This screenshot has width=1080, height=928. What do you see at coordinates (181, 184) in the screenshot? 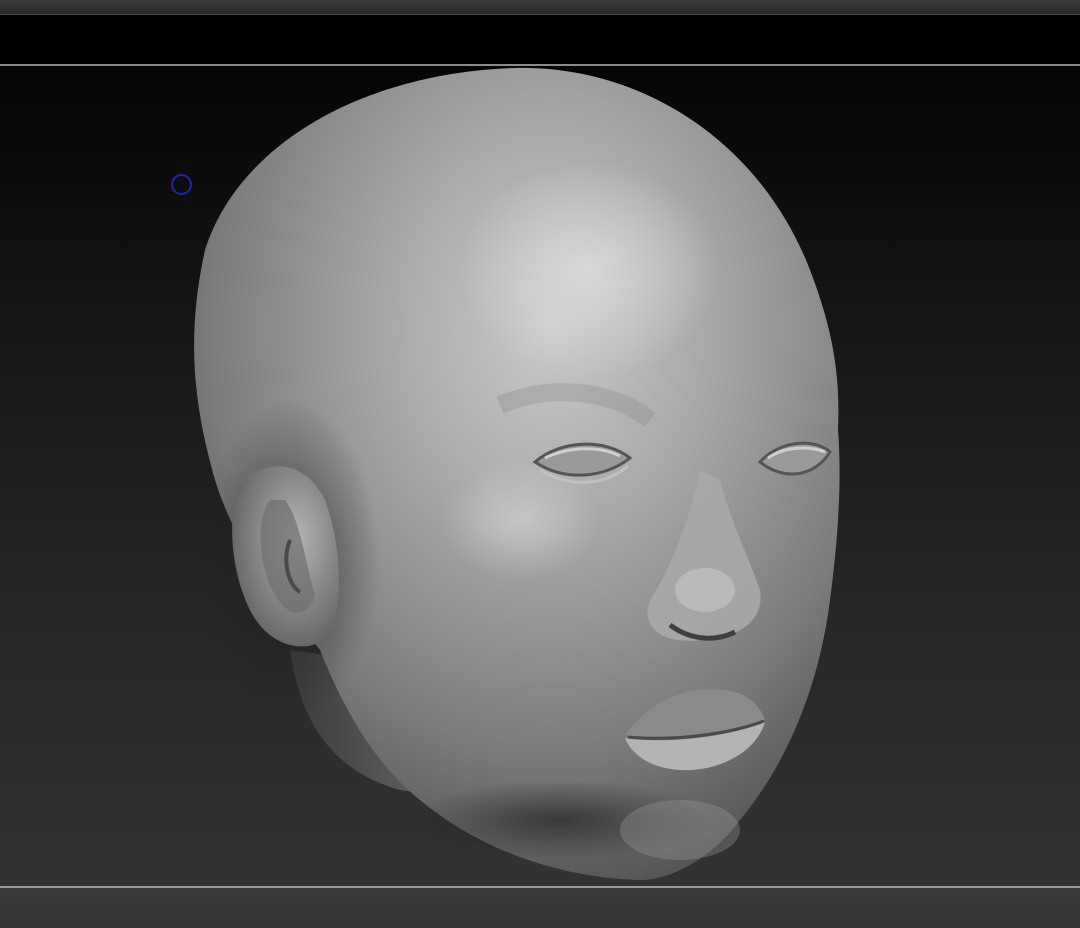
I see `brush-cursor-icon` at bounding box center [181, 184].